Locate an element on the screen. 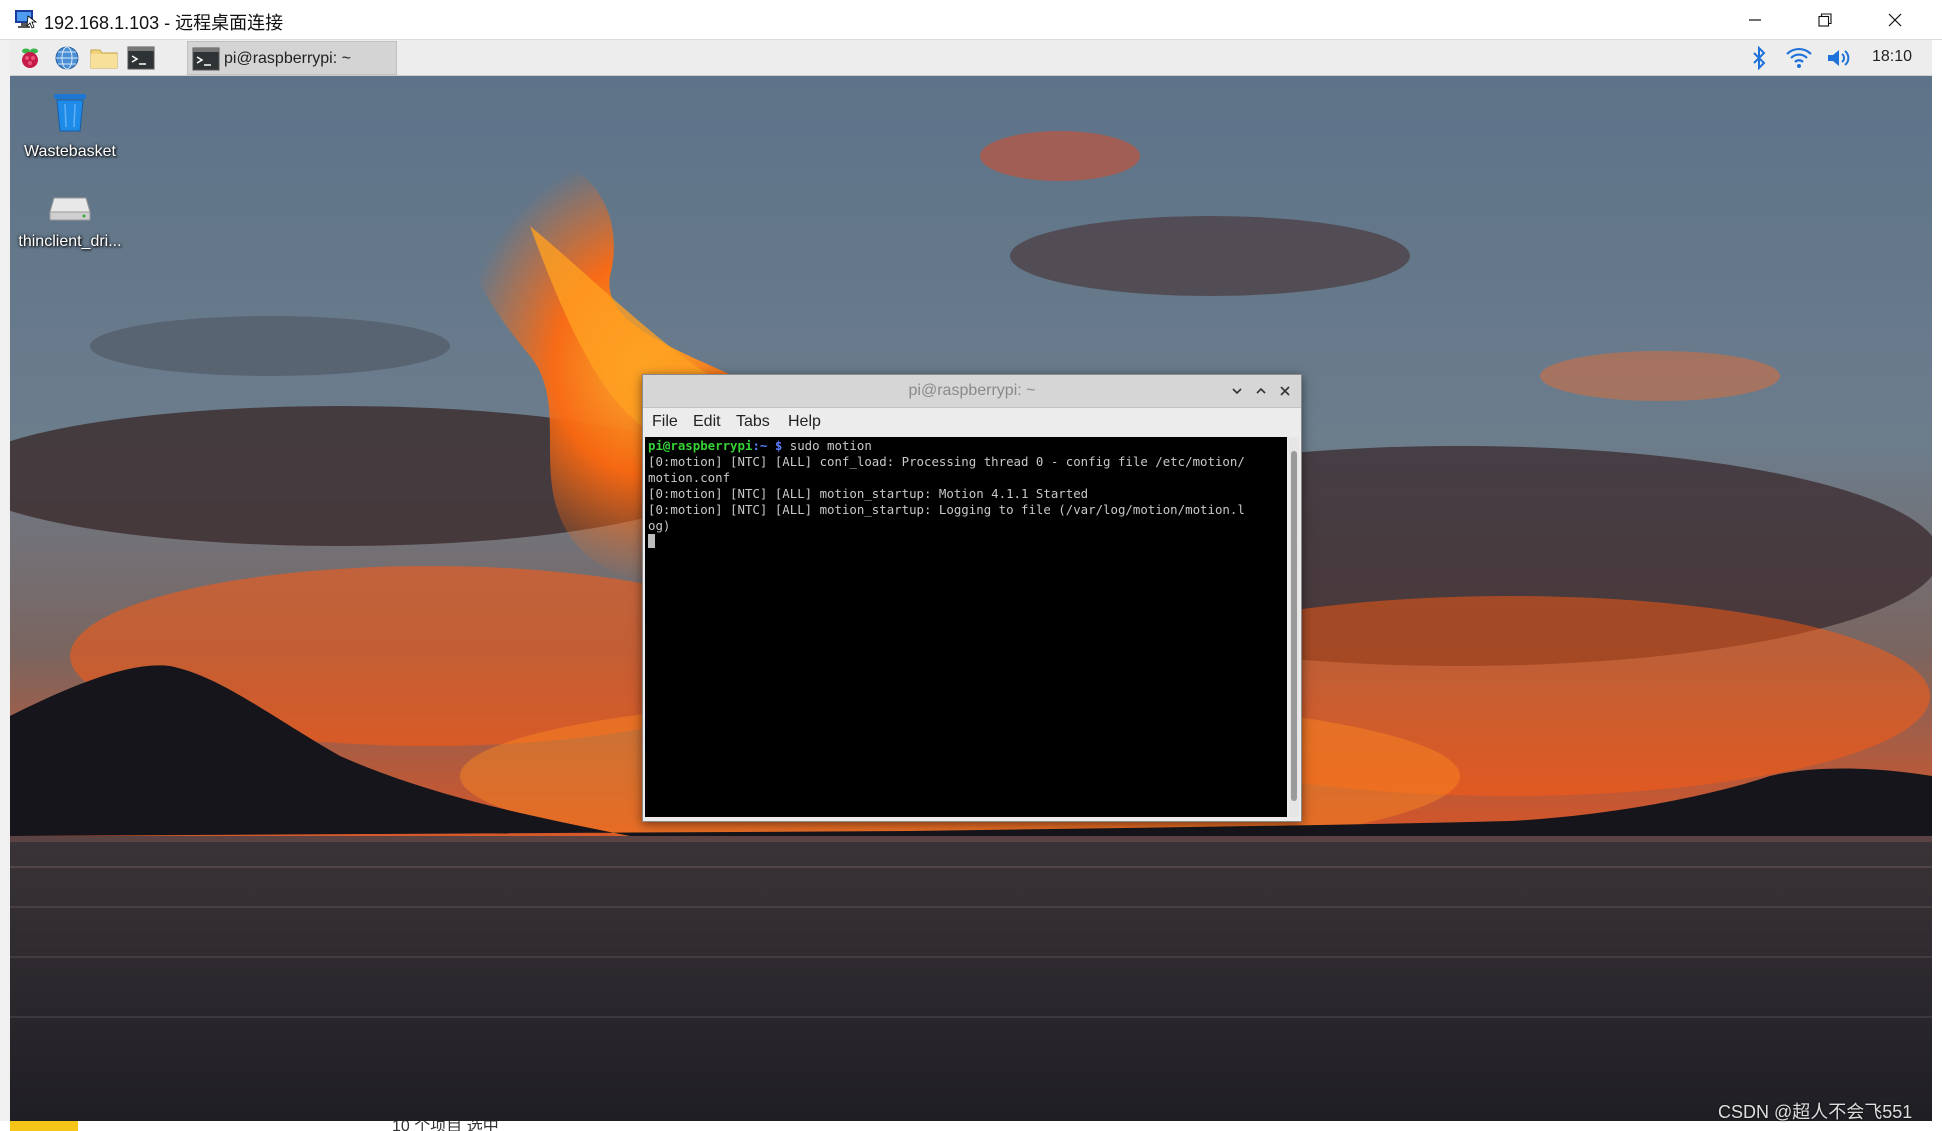 This screenshot has width=1942, height=1131. terminal-title-bar: pi@raspberrypi: ~ is located at coordinates (972, 391).